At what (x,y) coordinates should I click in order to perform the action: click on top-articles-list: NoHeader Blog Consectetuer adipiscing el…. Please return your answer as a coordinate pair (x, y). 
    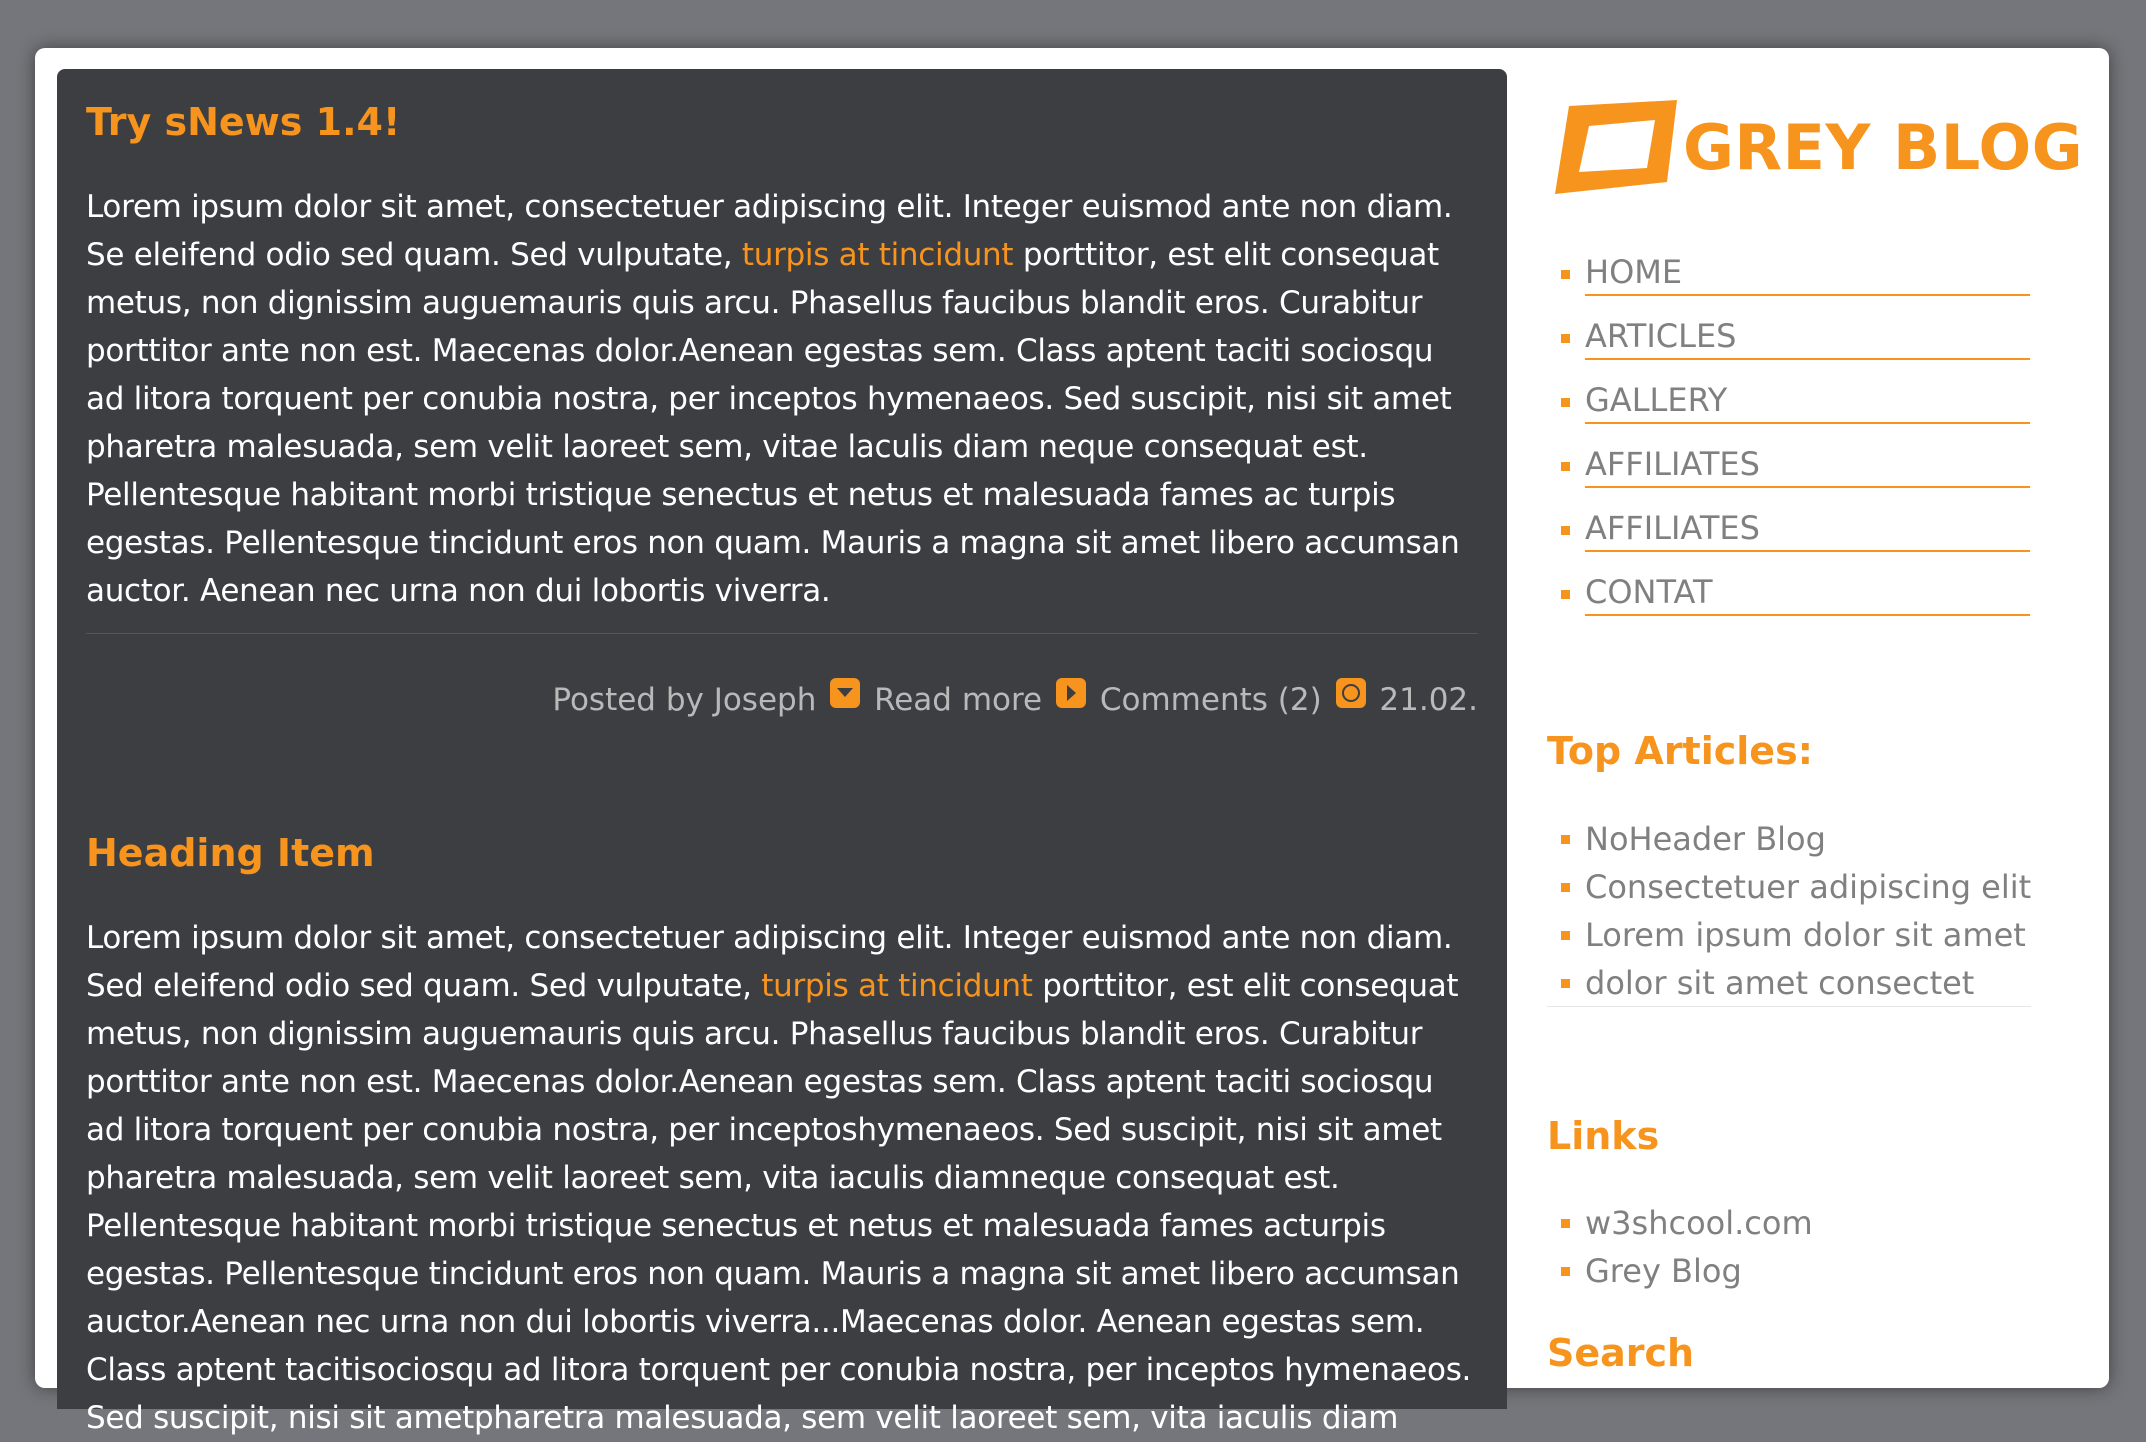
    Looking at the image, I should click on (1807, 911).